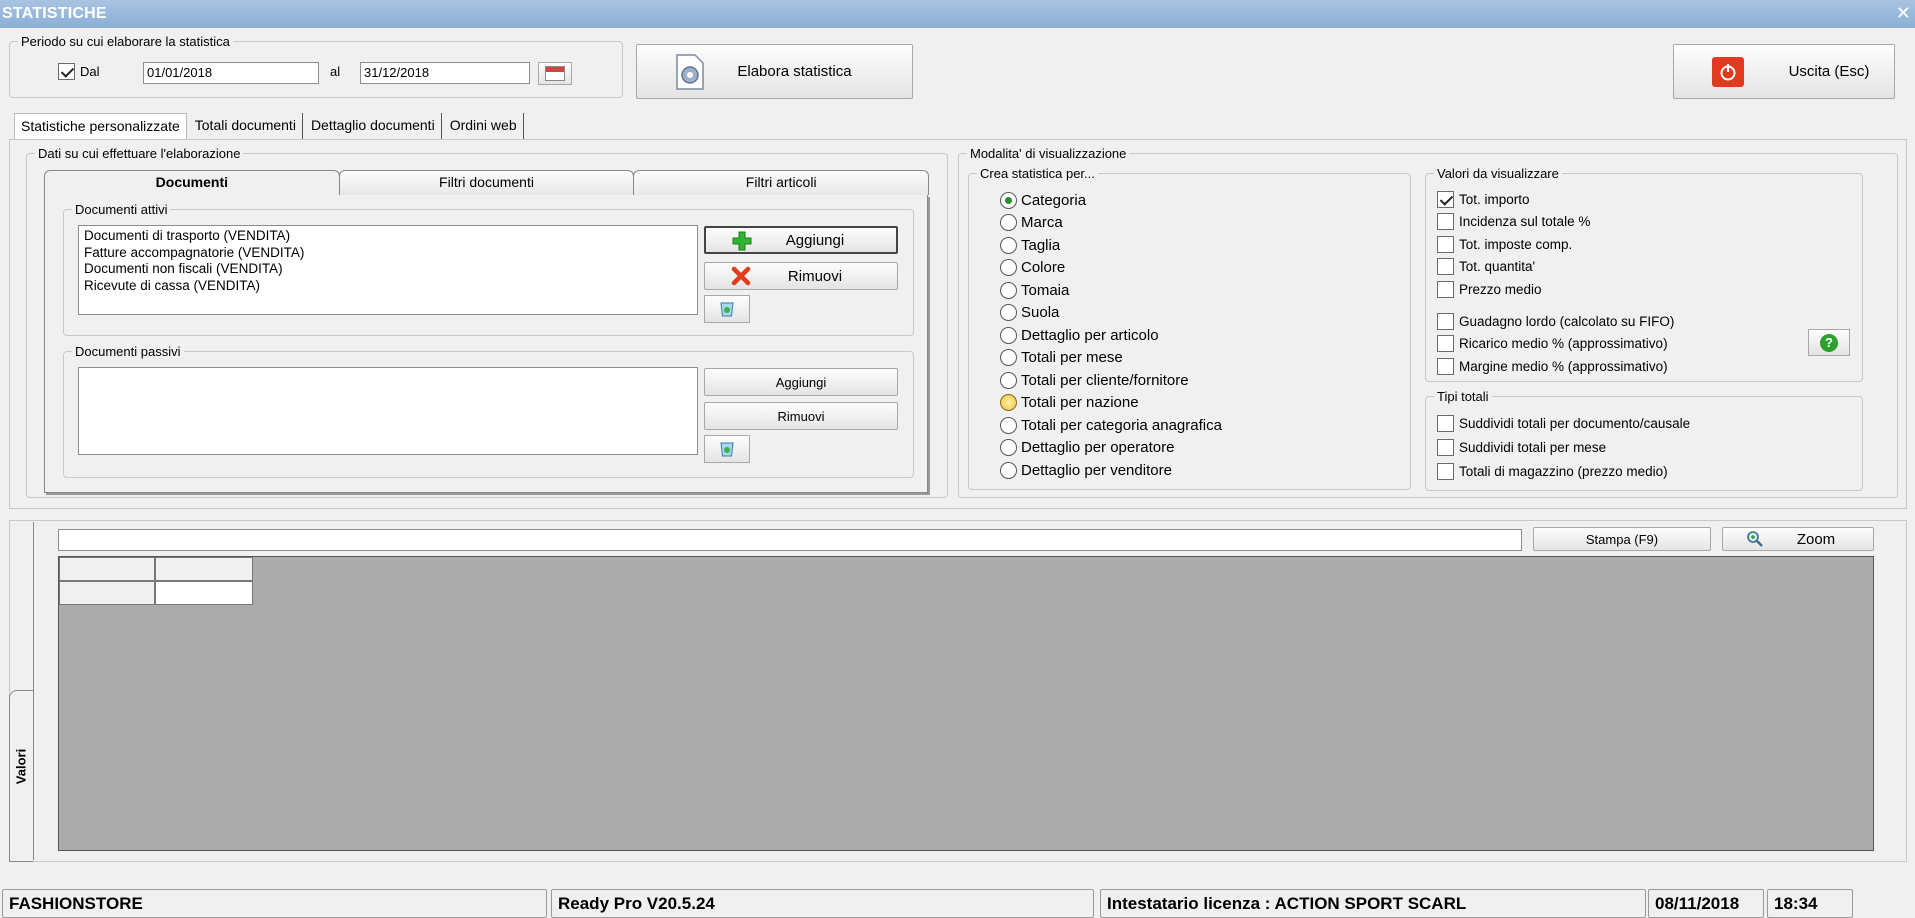  I want to click on results-search-input, so click(790, 540).